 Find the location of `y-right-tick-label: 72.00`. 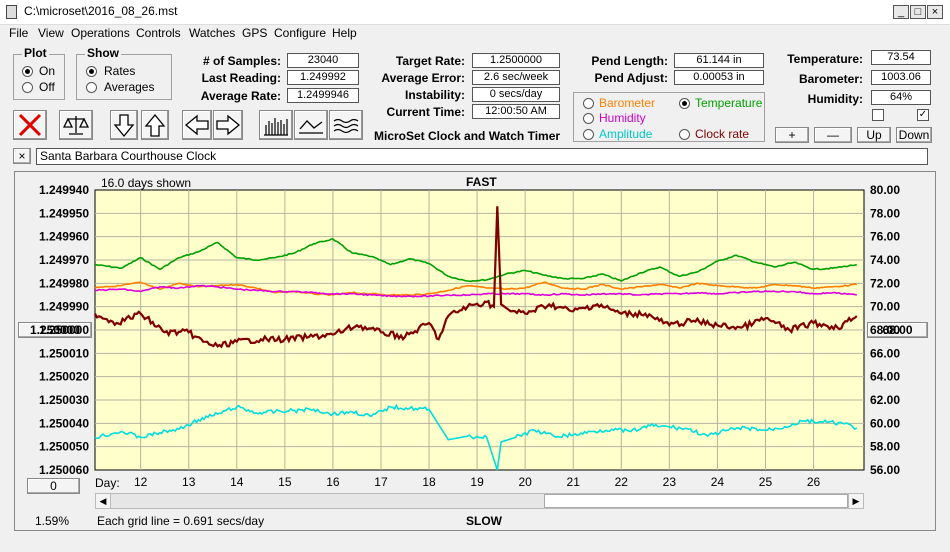

y-right-tick-label: 72.00 is located at coordinates (885, 283).